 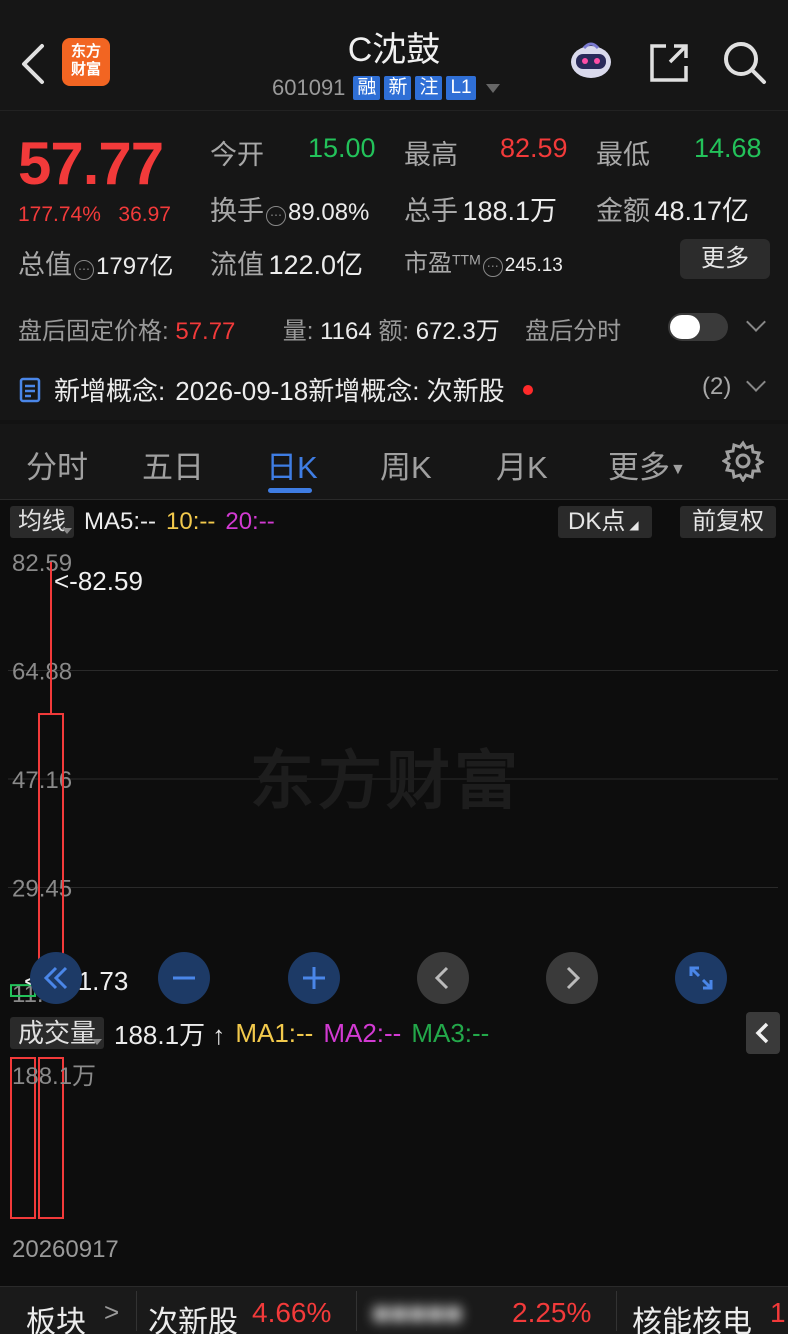 What do you see at coordinates (669, 63) in the screenshot?
I see `share-icon` at bounding box center [669, 63].